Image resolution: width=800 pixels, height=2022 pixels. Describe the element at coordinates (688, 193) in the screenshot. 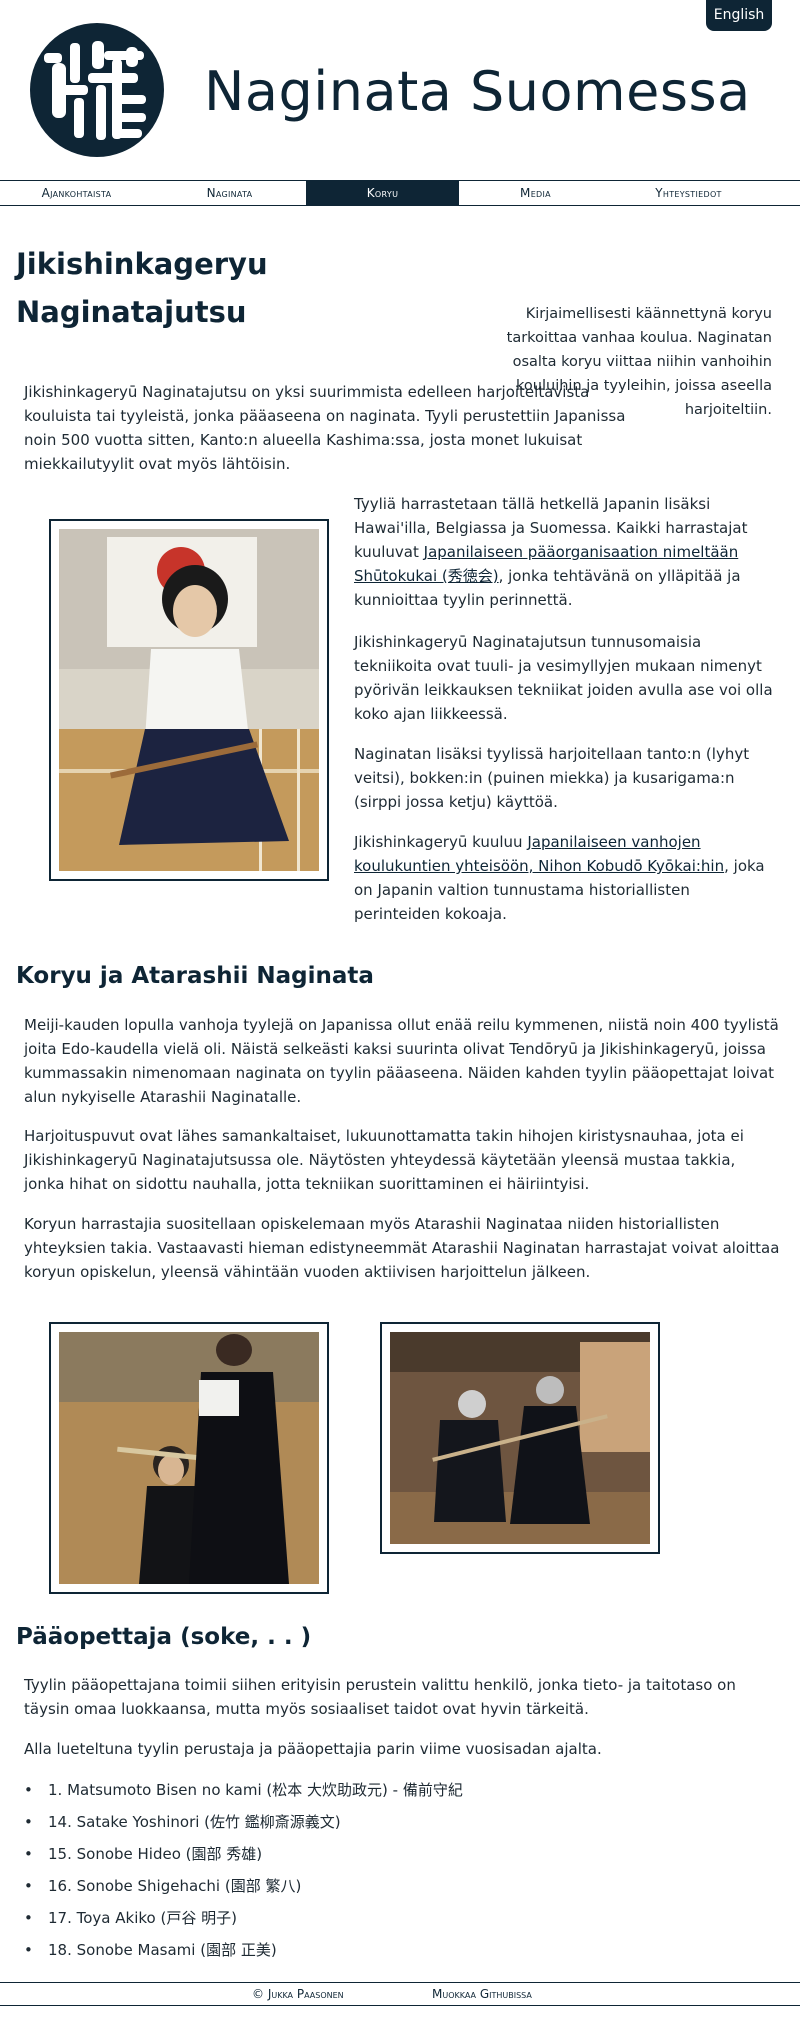

I see `nav-item-yhteystiedot: Yhteystiedot` at that location.